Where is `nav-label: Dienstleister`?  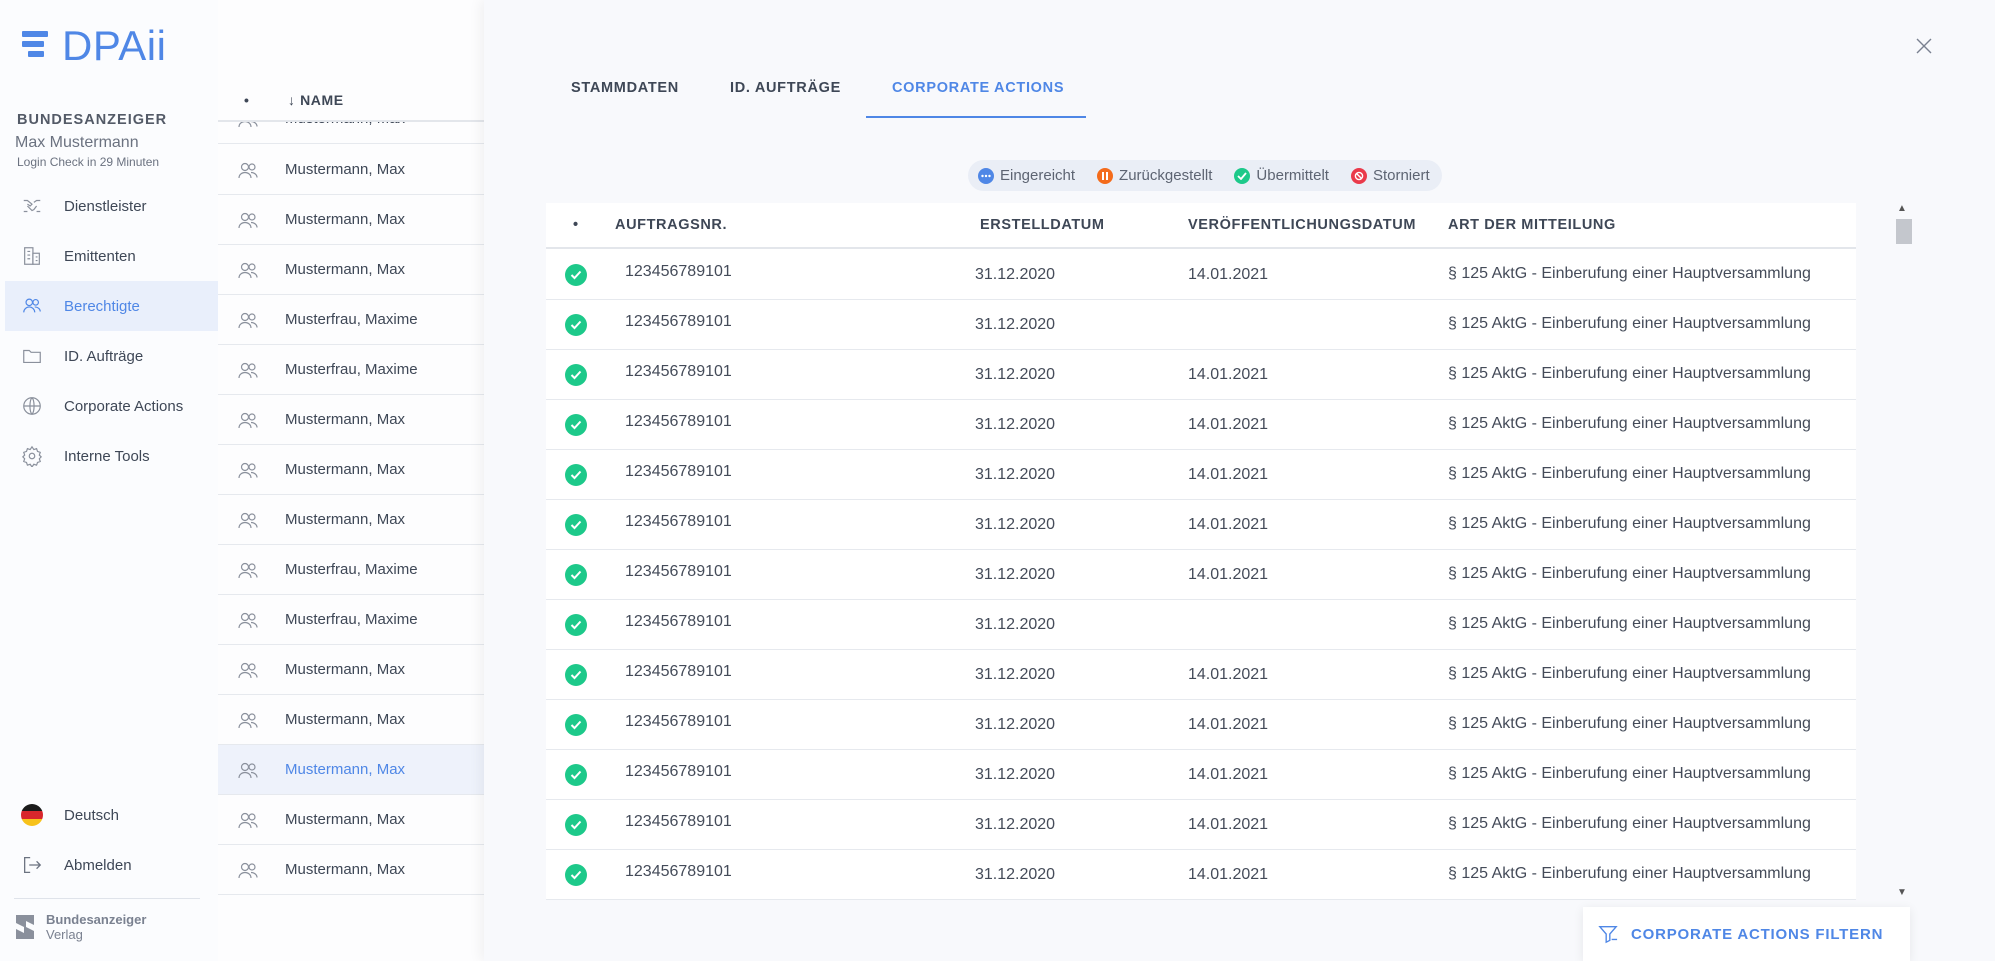 nav-label: Dienstleister is located at coordinates (105, 206).